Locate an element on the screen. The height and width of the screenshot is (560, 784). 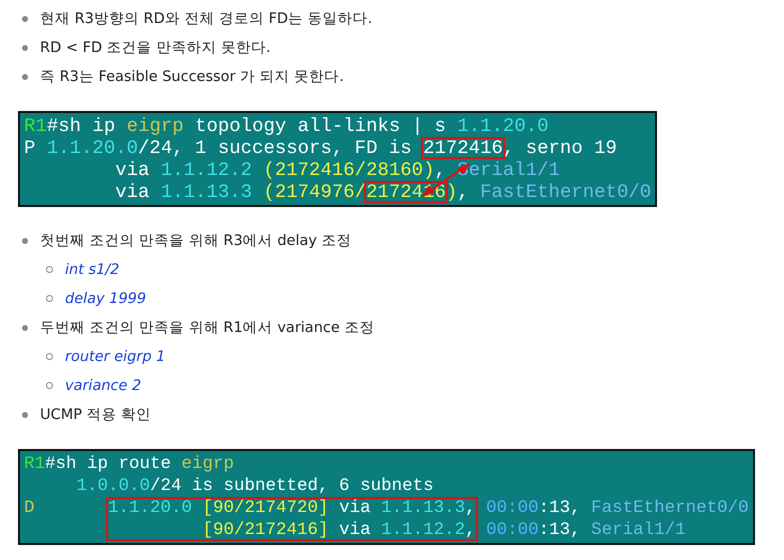
terminal-text: [90/2174720] is located at coordinates (265, 508).